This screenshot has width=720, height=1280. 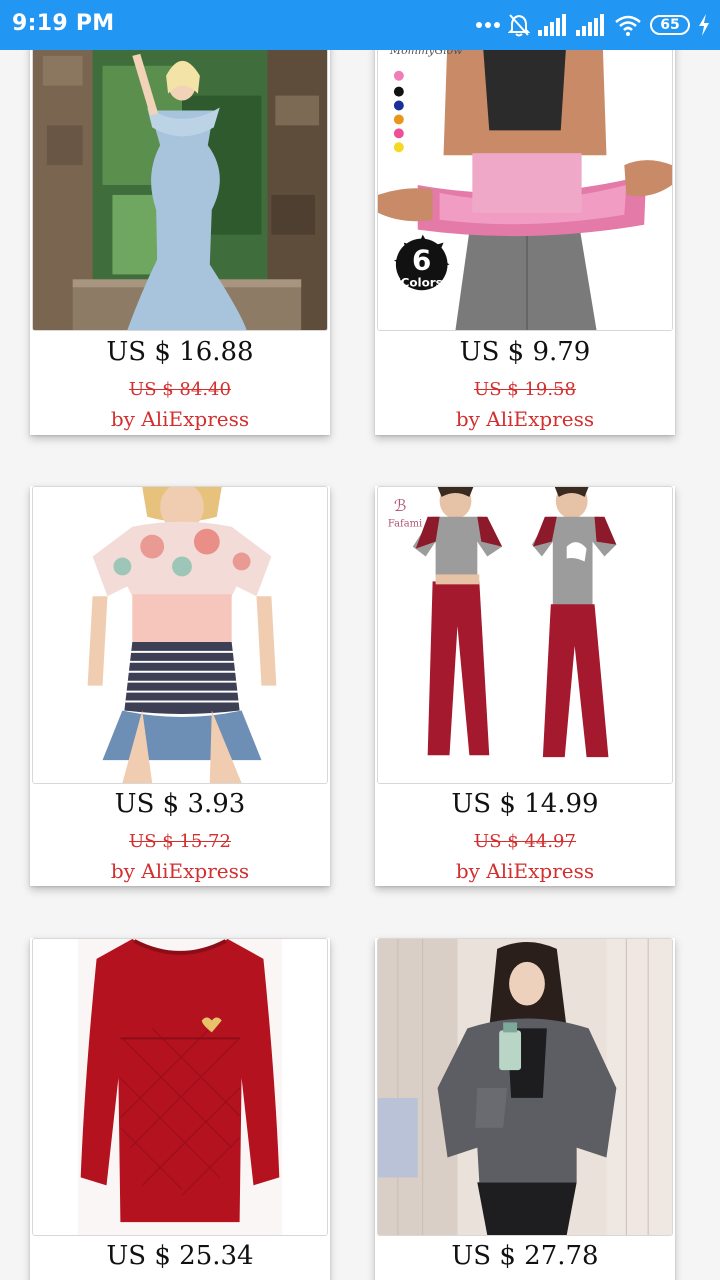 What do you see at coordinates (360, 25) in the screenshot?
I see `status-bar: 9:19 PM 65` at bounding box center [360, 25].